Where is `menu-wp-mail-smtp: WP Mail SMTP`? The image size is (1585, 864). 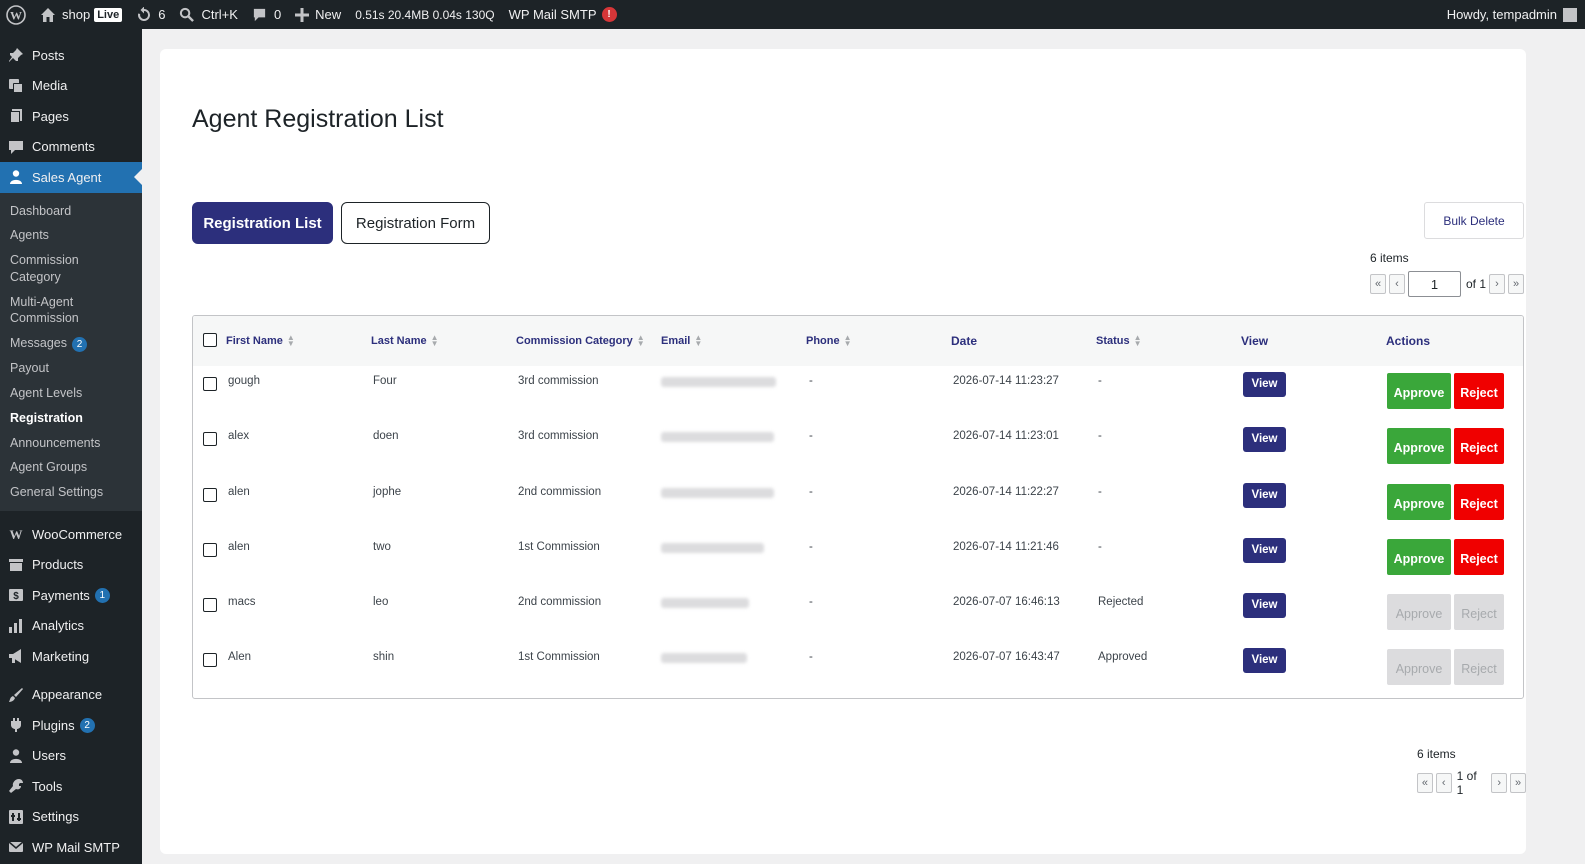
menu-wp-mail-smtp: WP Mail SMTP is located at coordinates (71, 847).